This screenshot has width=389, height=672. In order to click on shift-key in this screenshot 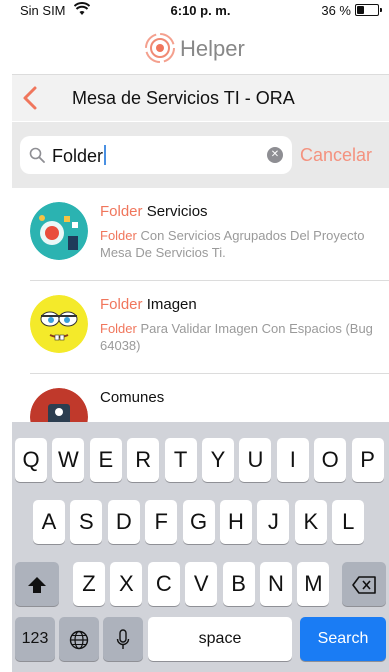, I will do `click(37, 584)`.